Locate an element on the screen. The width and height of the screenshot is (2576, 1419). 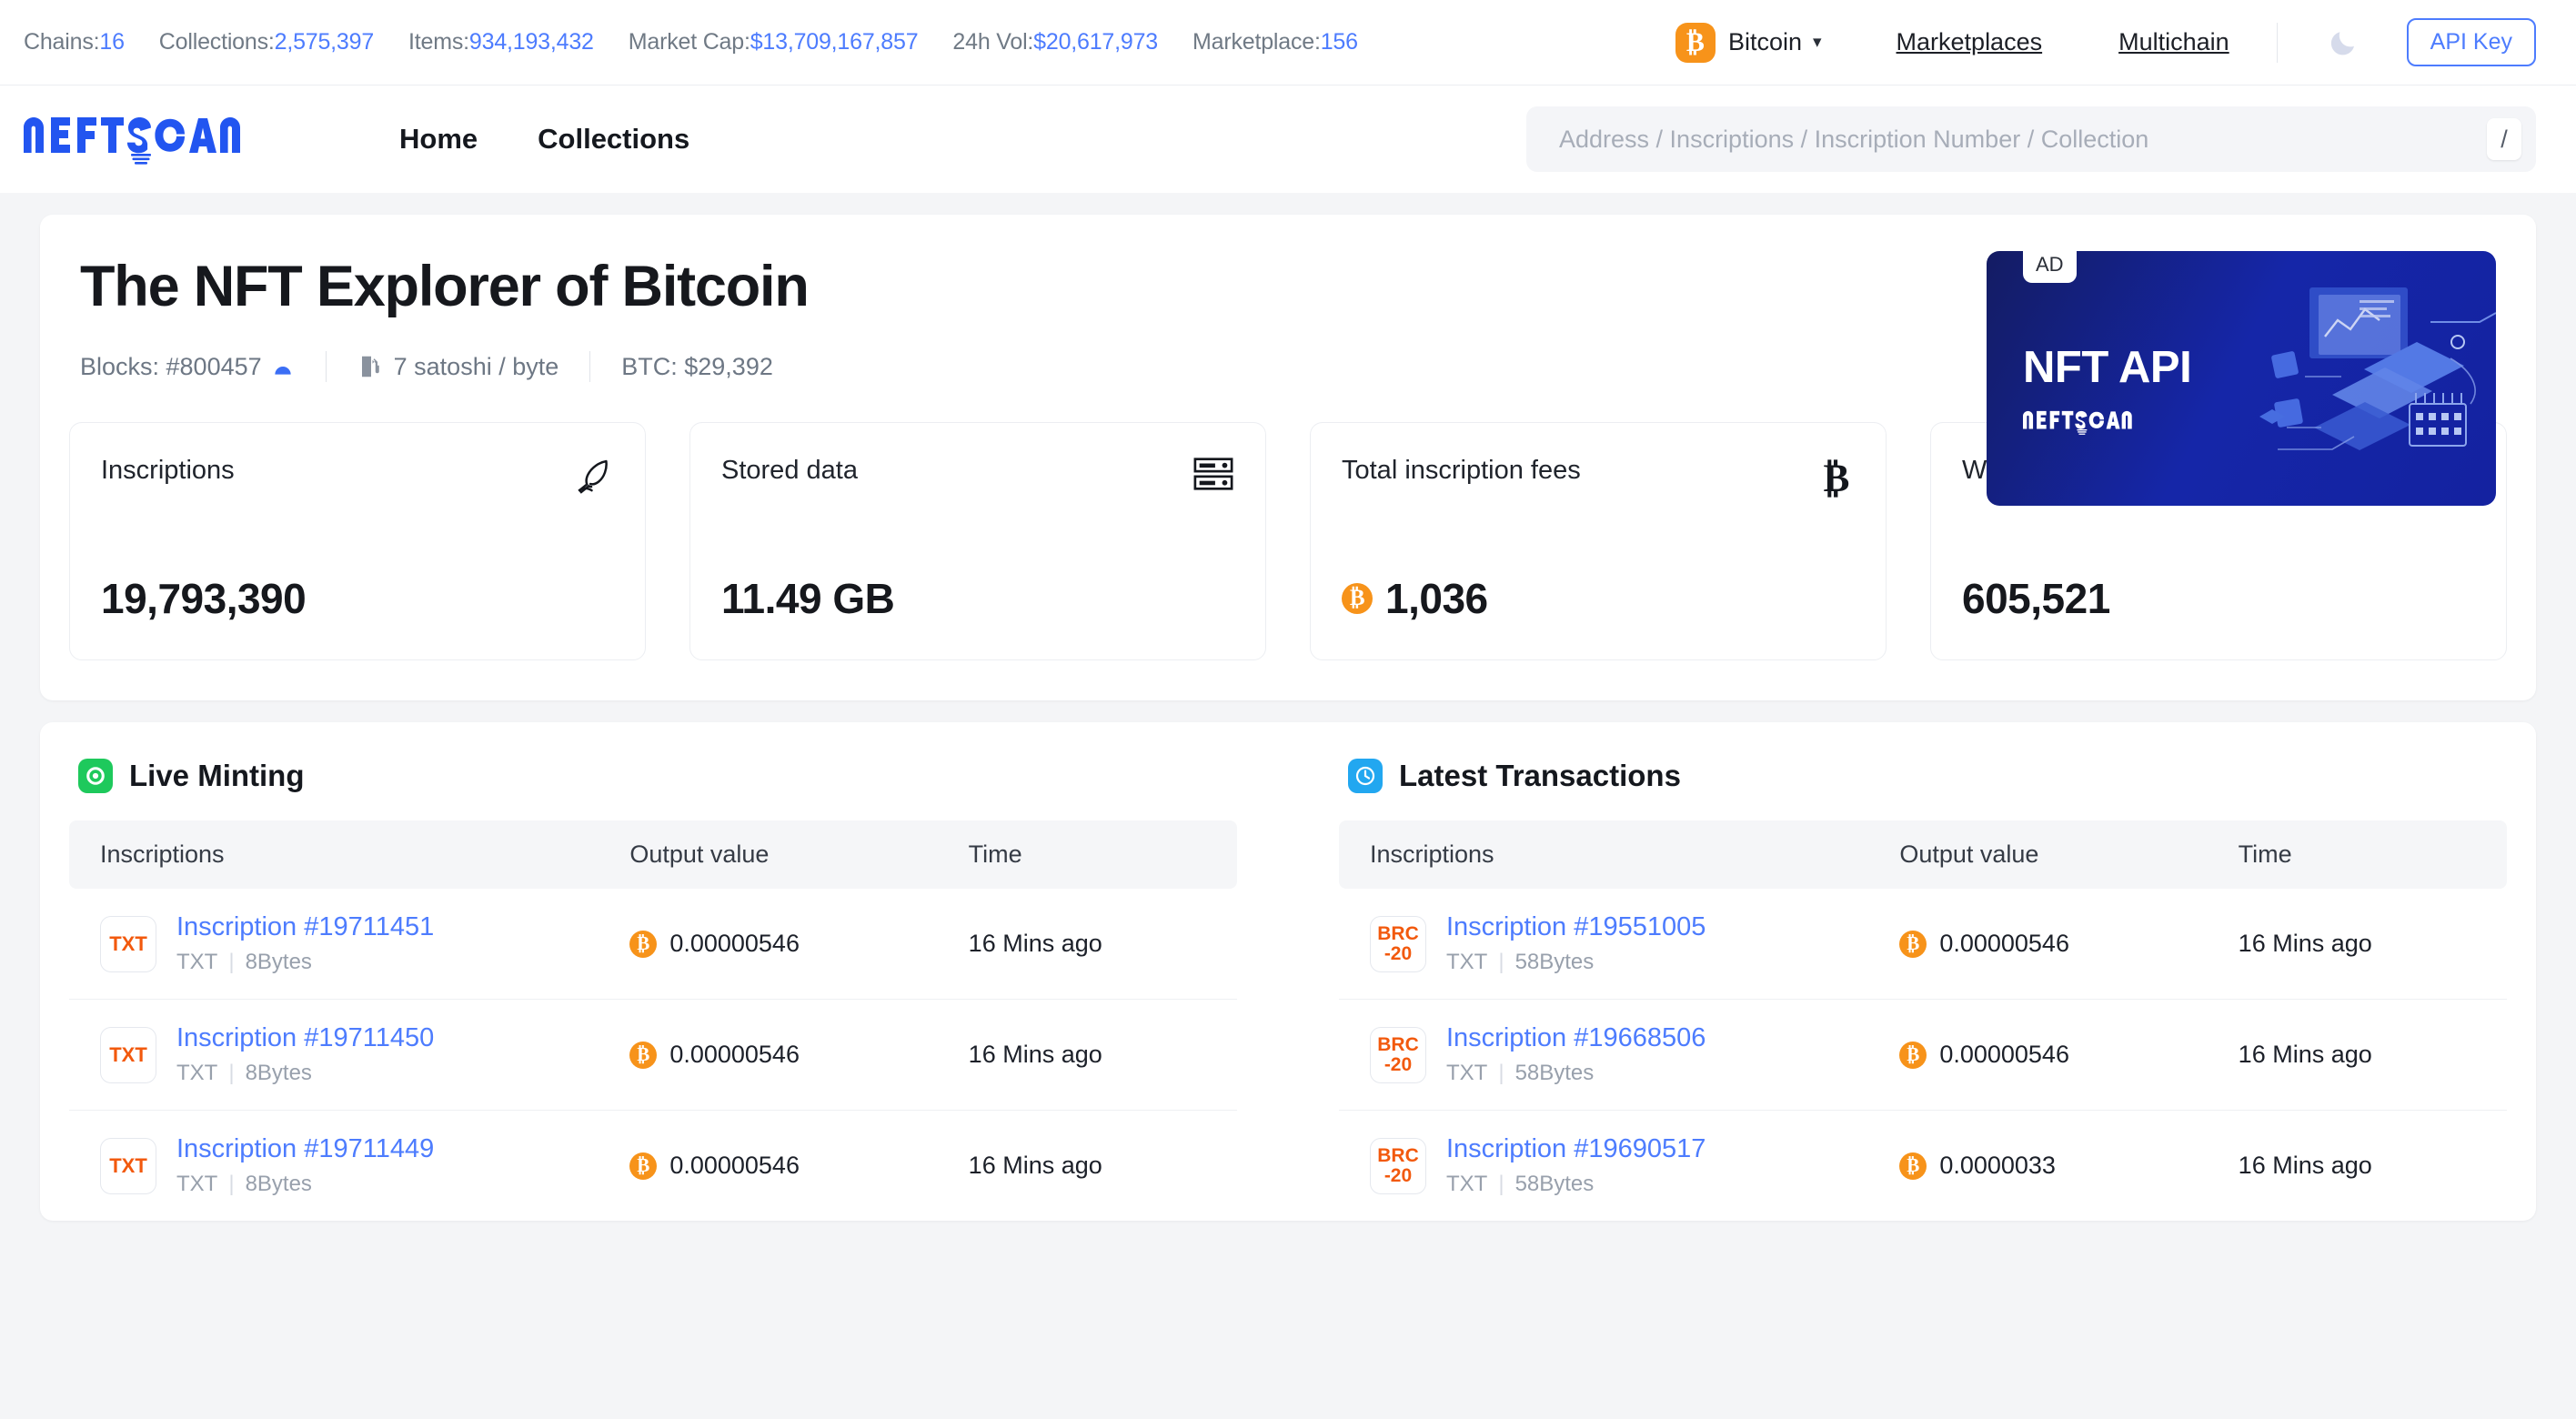
search-bar: / is located at coordinates (2031, 139).